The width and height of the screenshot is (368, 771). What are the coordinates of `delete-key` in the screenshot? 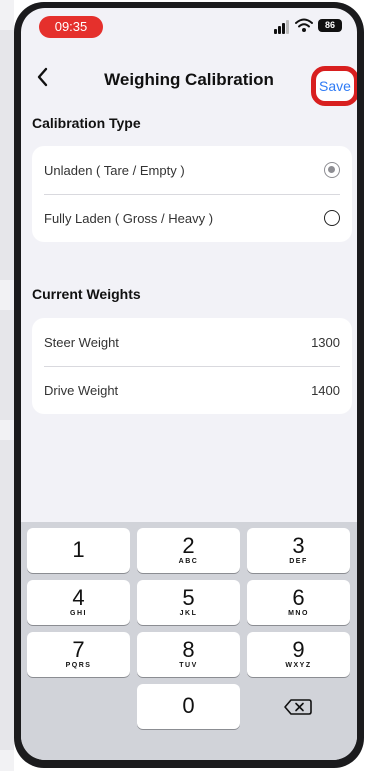 It's located at (298, 706).